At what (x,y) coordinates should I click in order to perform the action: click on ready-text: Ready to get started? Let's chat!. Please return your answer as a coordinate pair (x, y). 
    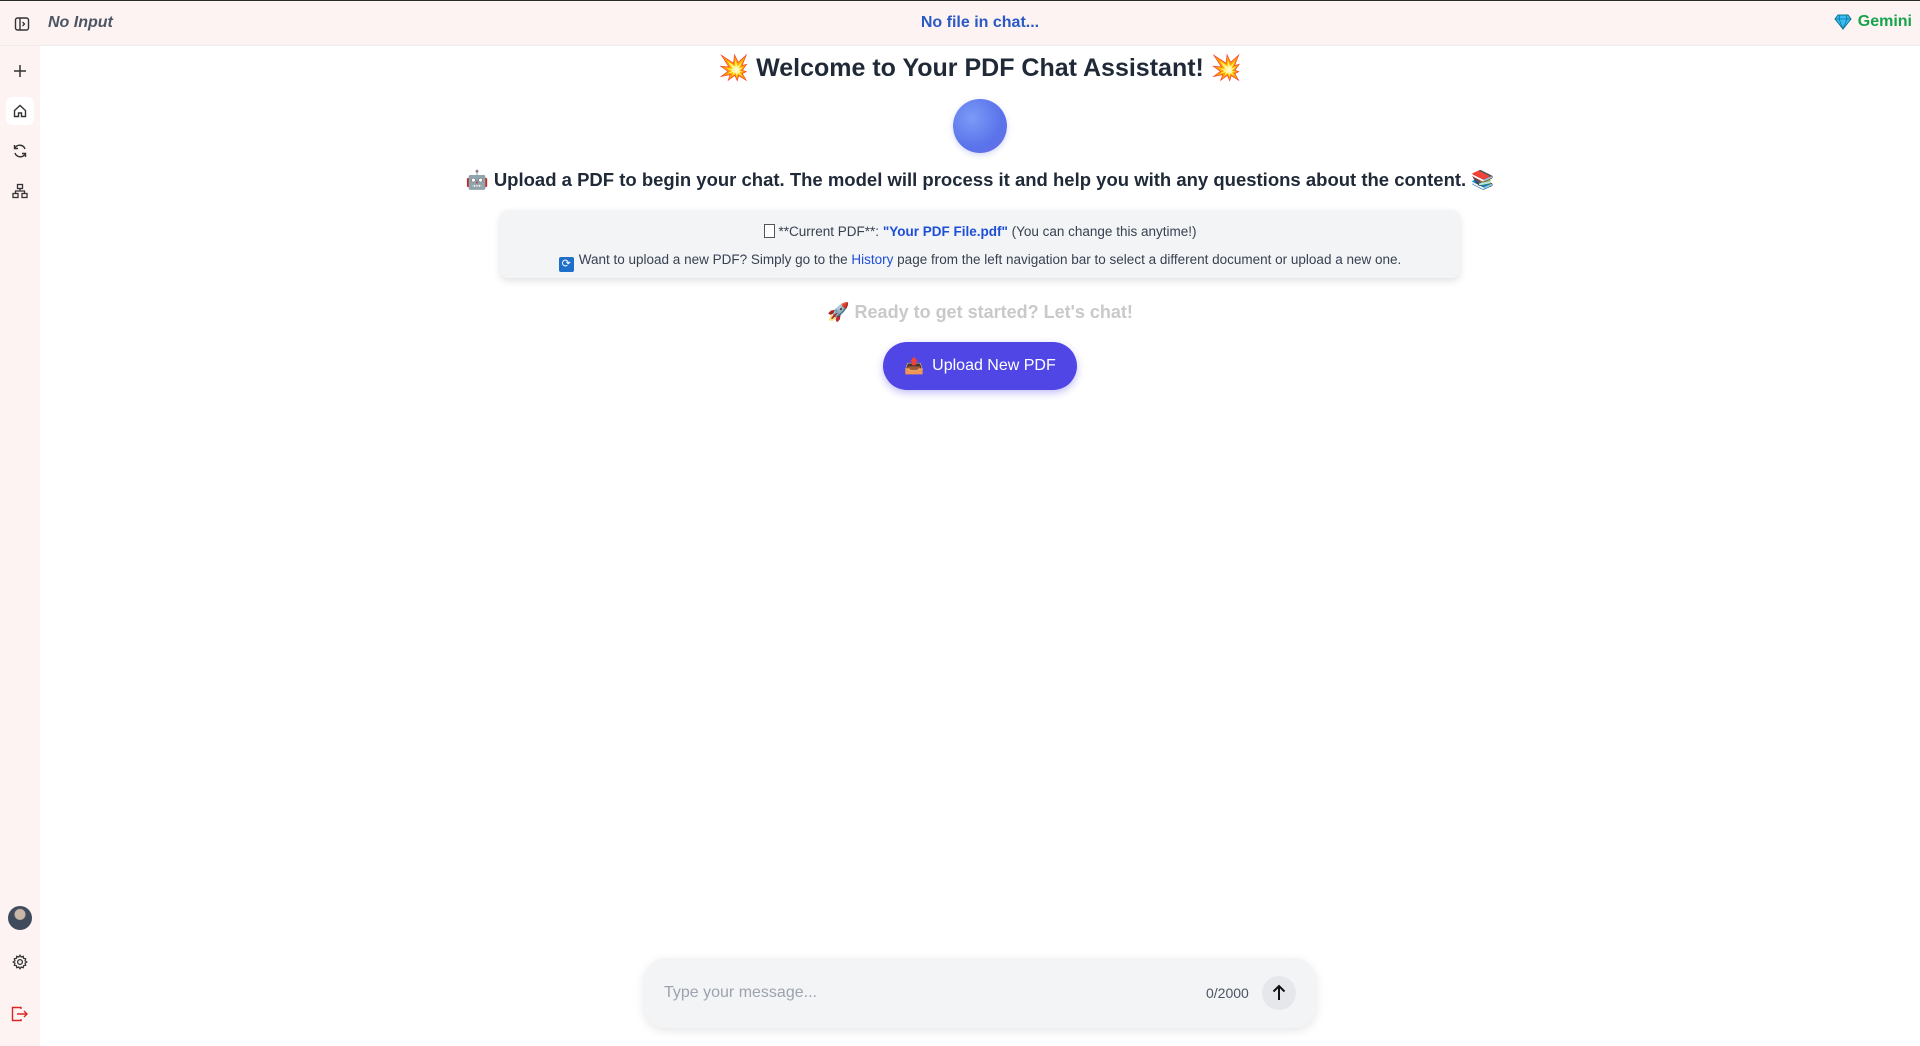
    Looking at the image, I should click on (993, 312).